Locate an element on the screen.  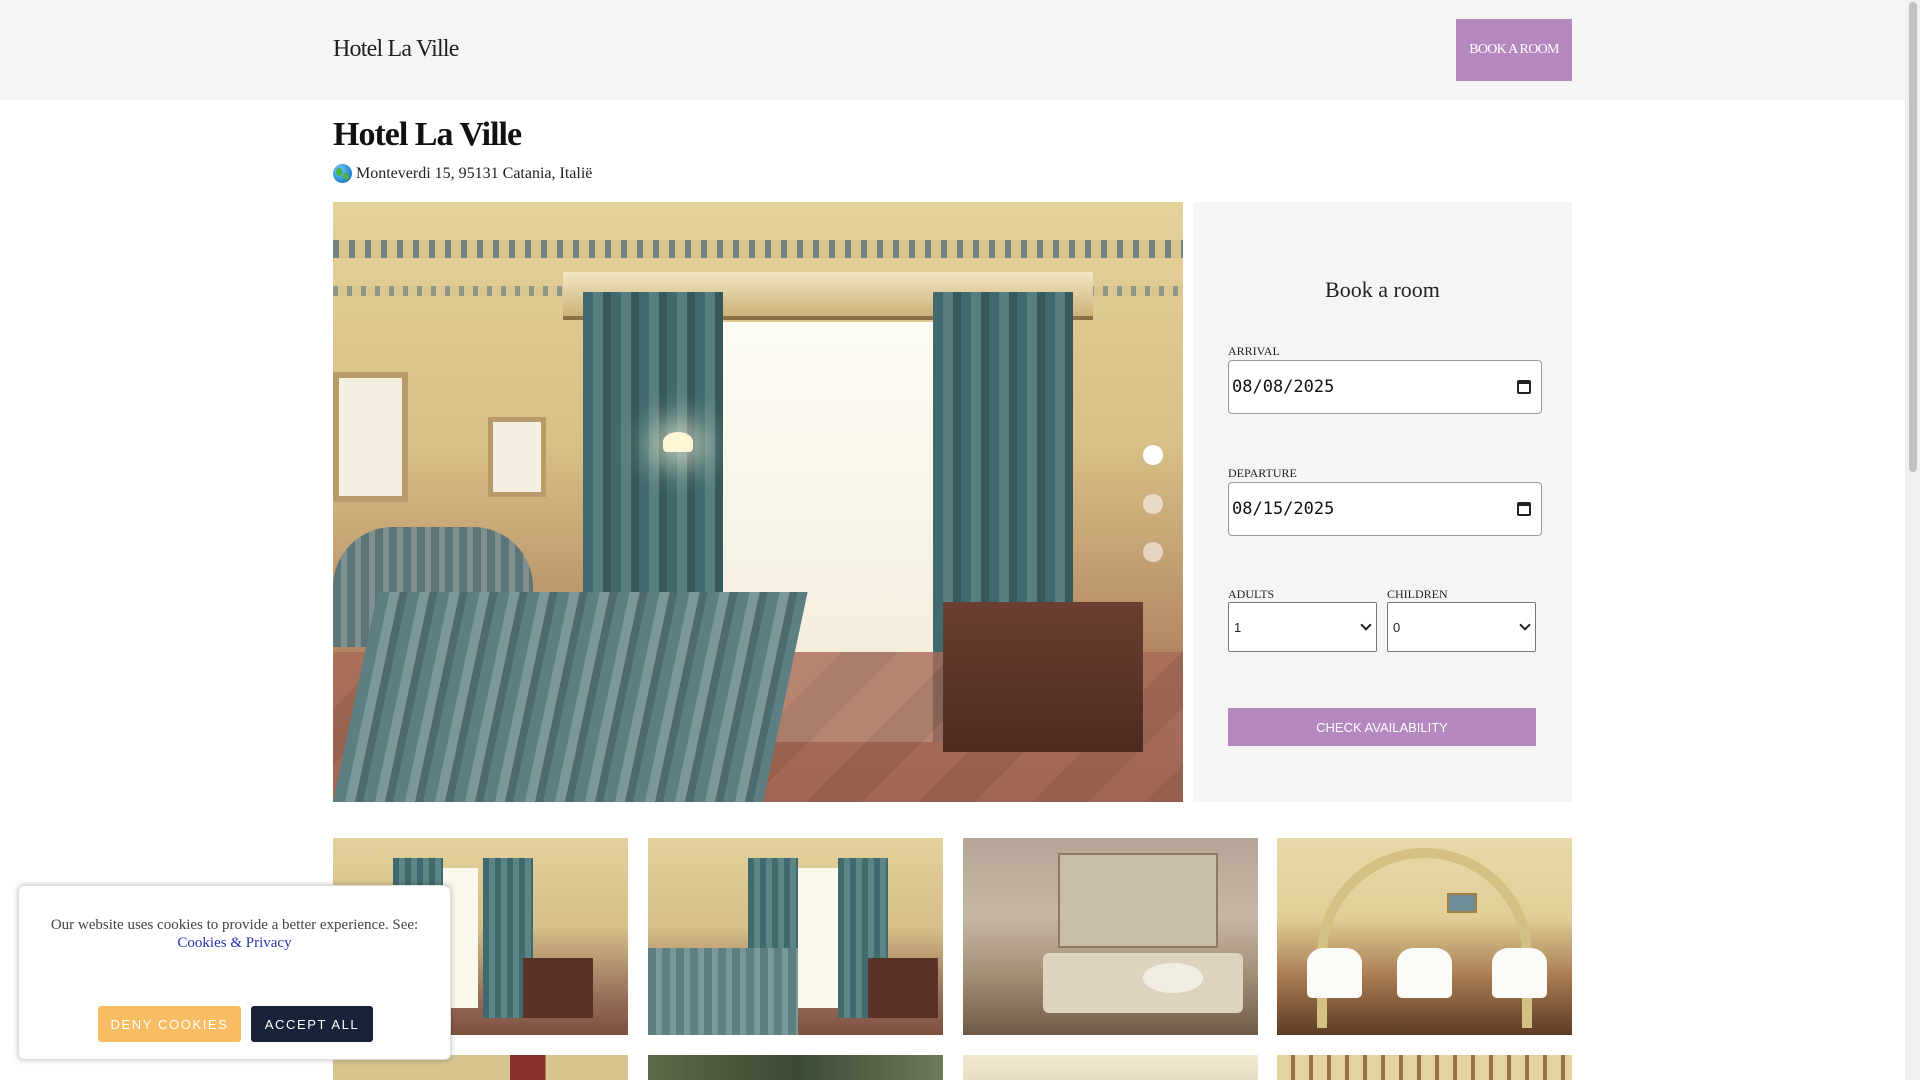
globe-icon is located at coordinates (342, 173).